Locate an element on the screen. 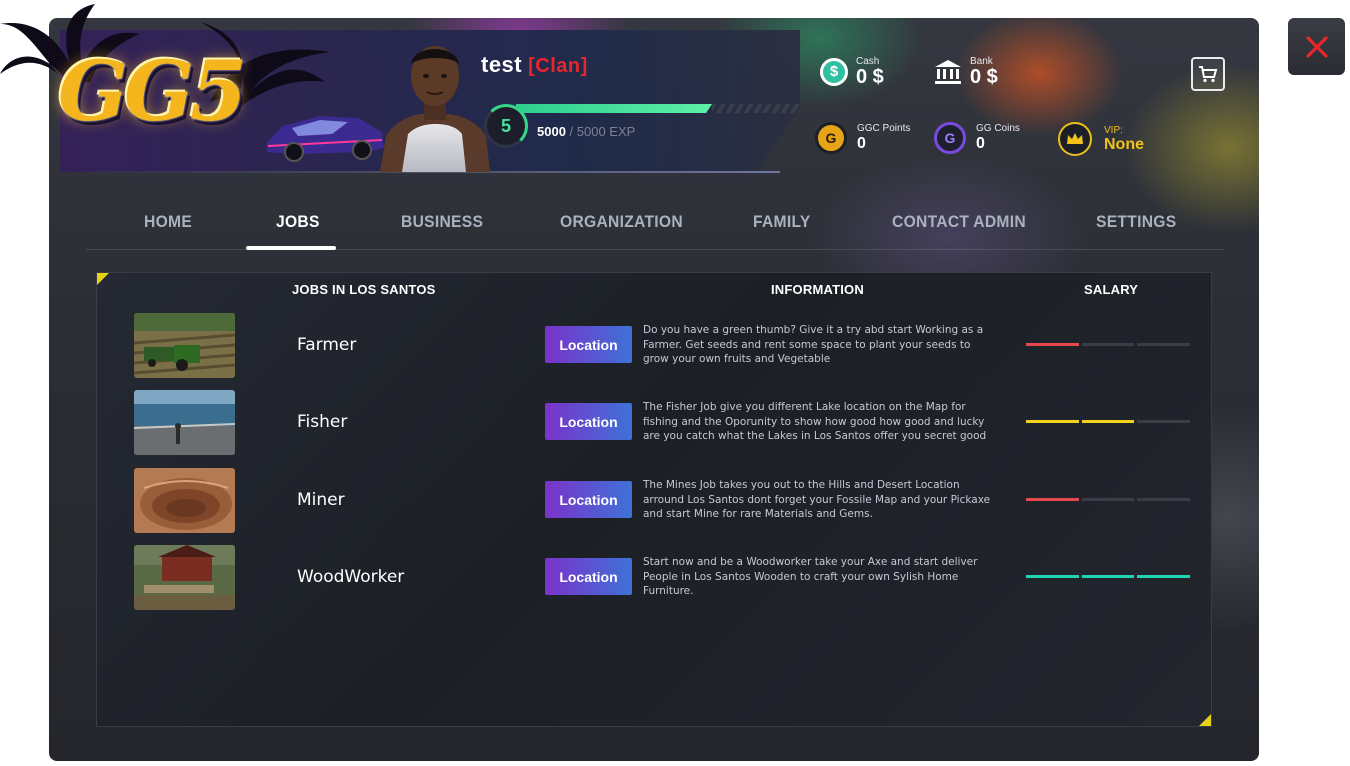  close-x-icon is located at coordinates (1316, 46).